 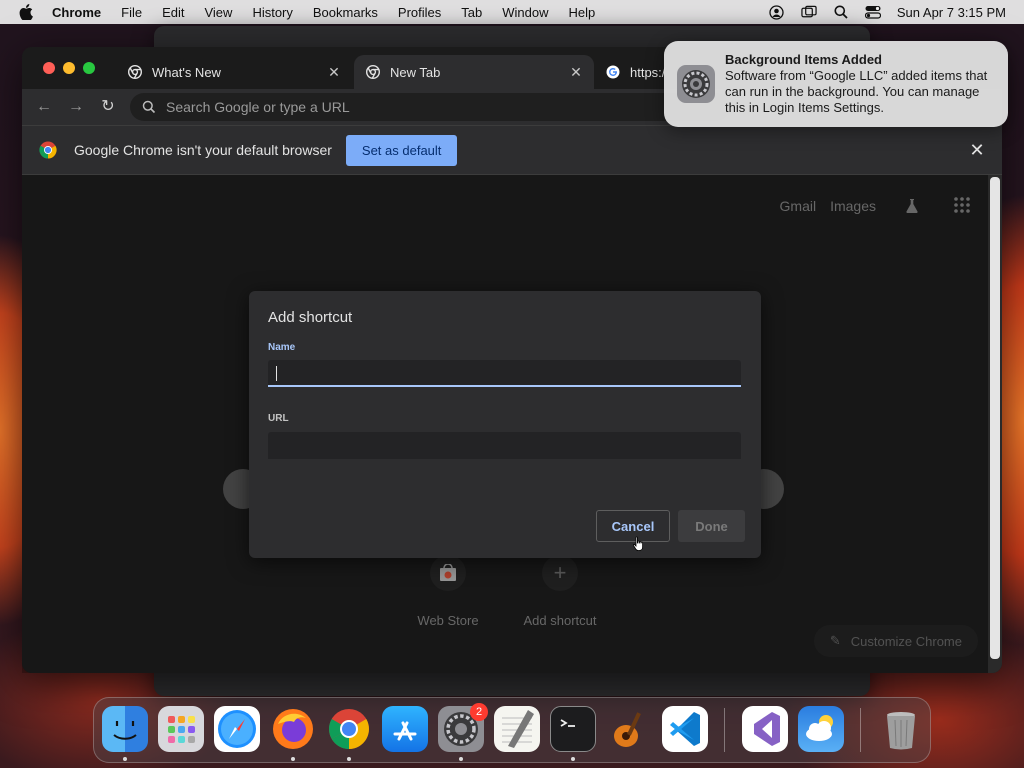 What do you see at coordinates (803, 59) in the screenshot?
I see `notification-title: Background Items Added` at bounding box center [803, 59].